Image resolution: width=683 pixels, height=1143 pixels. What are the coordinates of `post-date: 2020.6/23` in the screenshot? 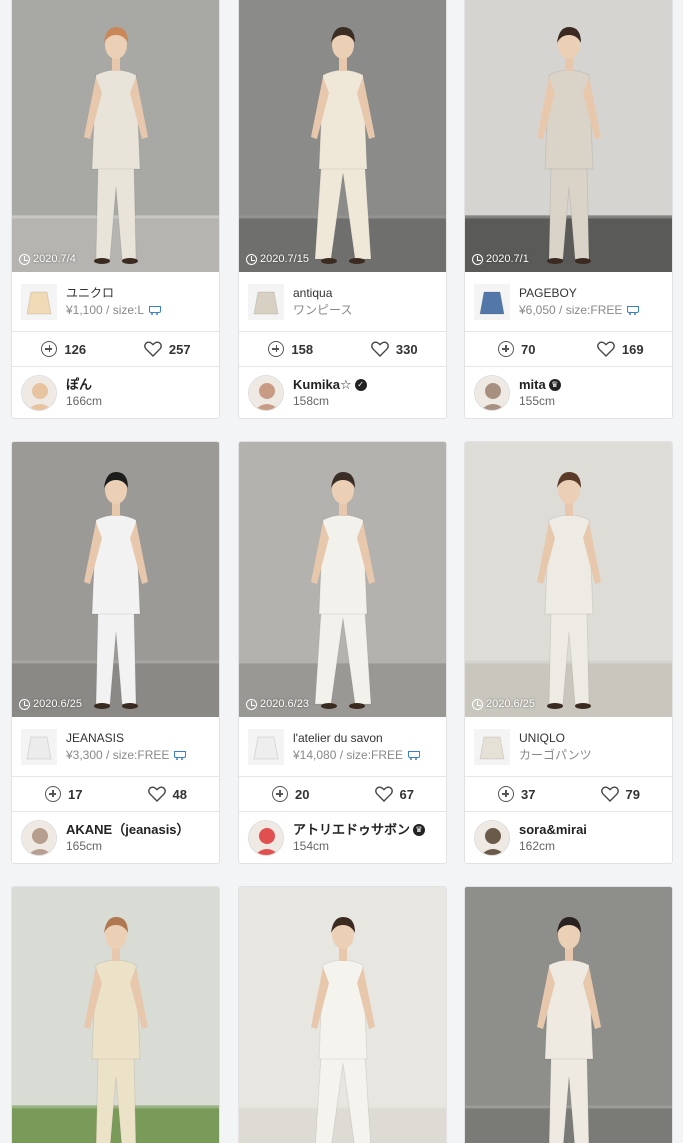 It's located at (277, 704).